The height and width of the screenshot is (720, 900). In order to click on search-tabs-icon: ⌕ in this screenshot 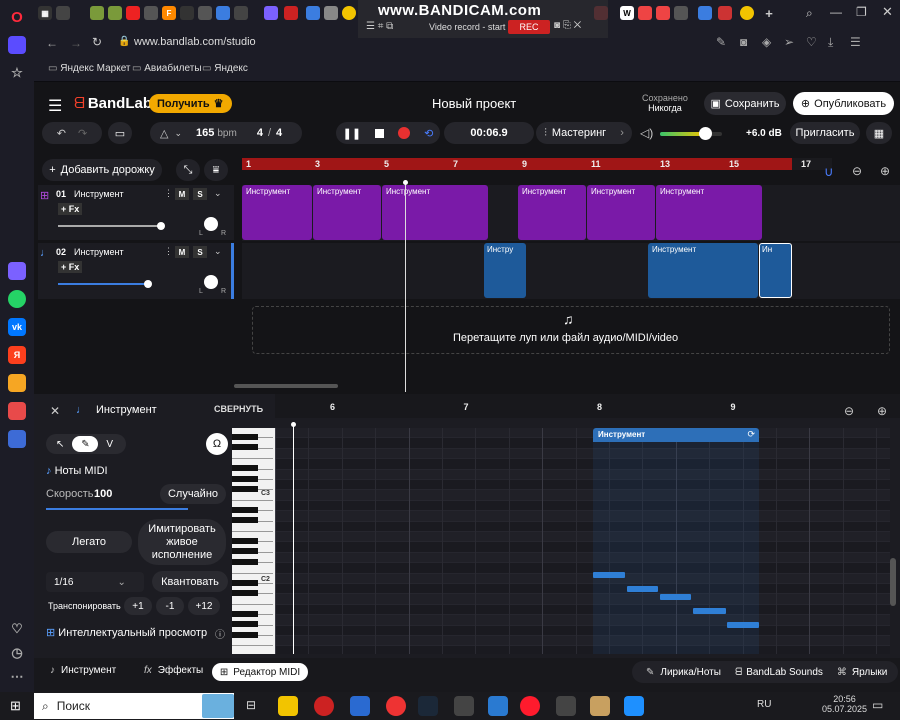, I will do `click(809, 13)`.